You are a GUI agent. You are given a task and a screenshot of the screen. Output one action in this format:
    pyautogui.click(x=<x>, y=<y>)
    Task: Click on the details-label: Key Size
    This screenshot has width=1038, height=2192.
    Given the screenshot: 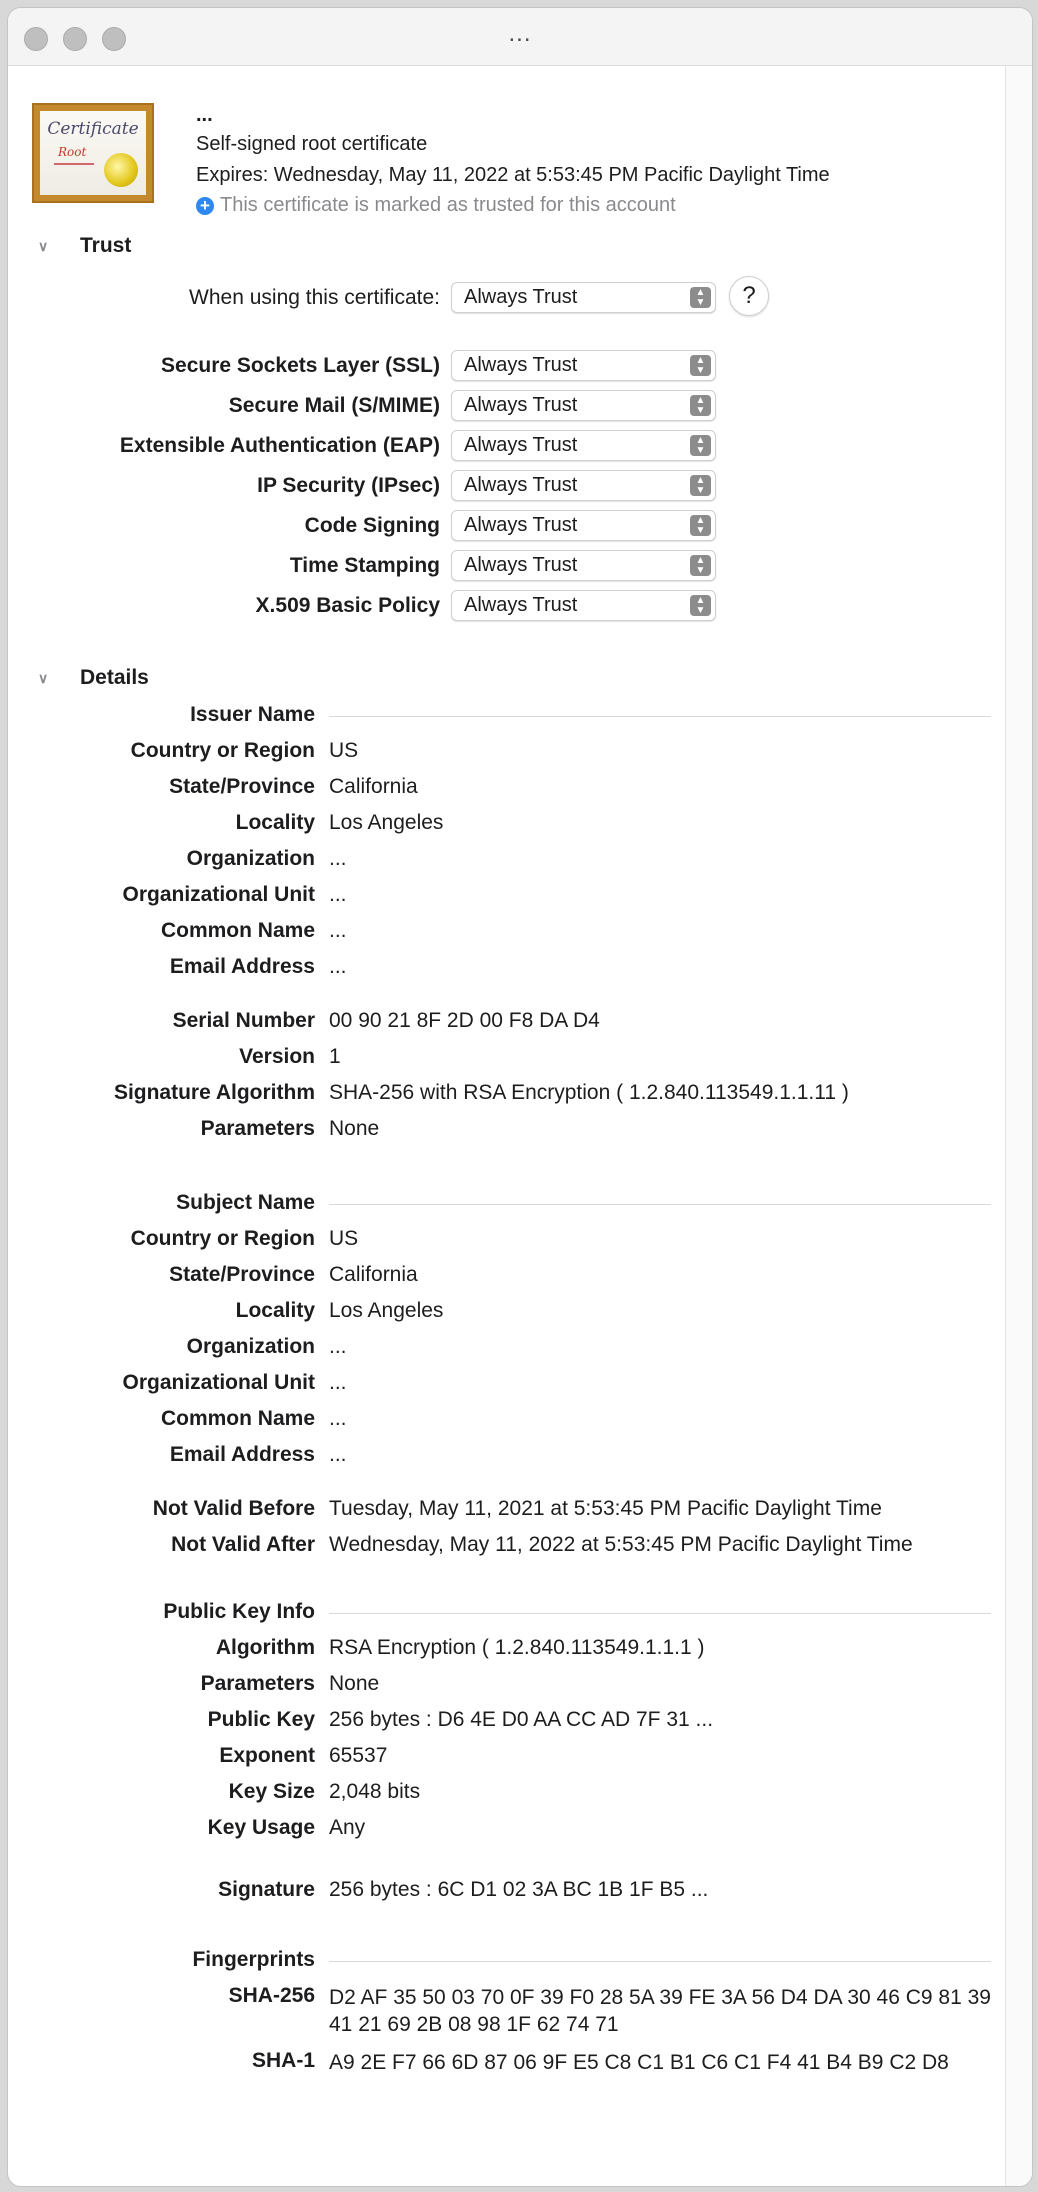 What is the action you would take?
    pyautogui.click(x=271, y=1791)
    